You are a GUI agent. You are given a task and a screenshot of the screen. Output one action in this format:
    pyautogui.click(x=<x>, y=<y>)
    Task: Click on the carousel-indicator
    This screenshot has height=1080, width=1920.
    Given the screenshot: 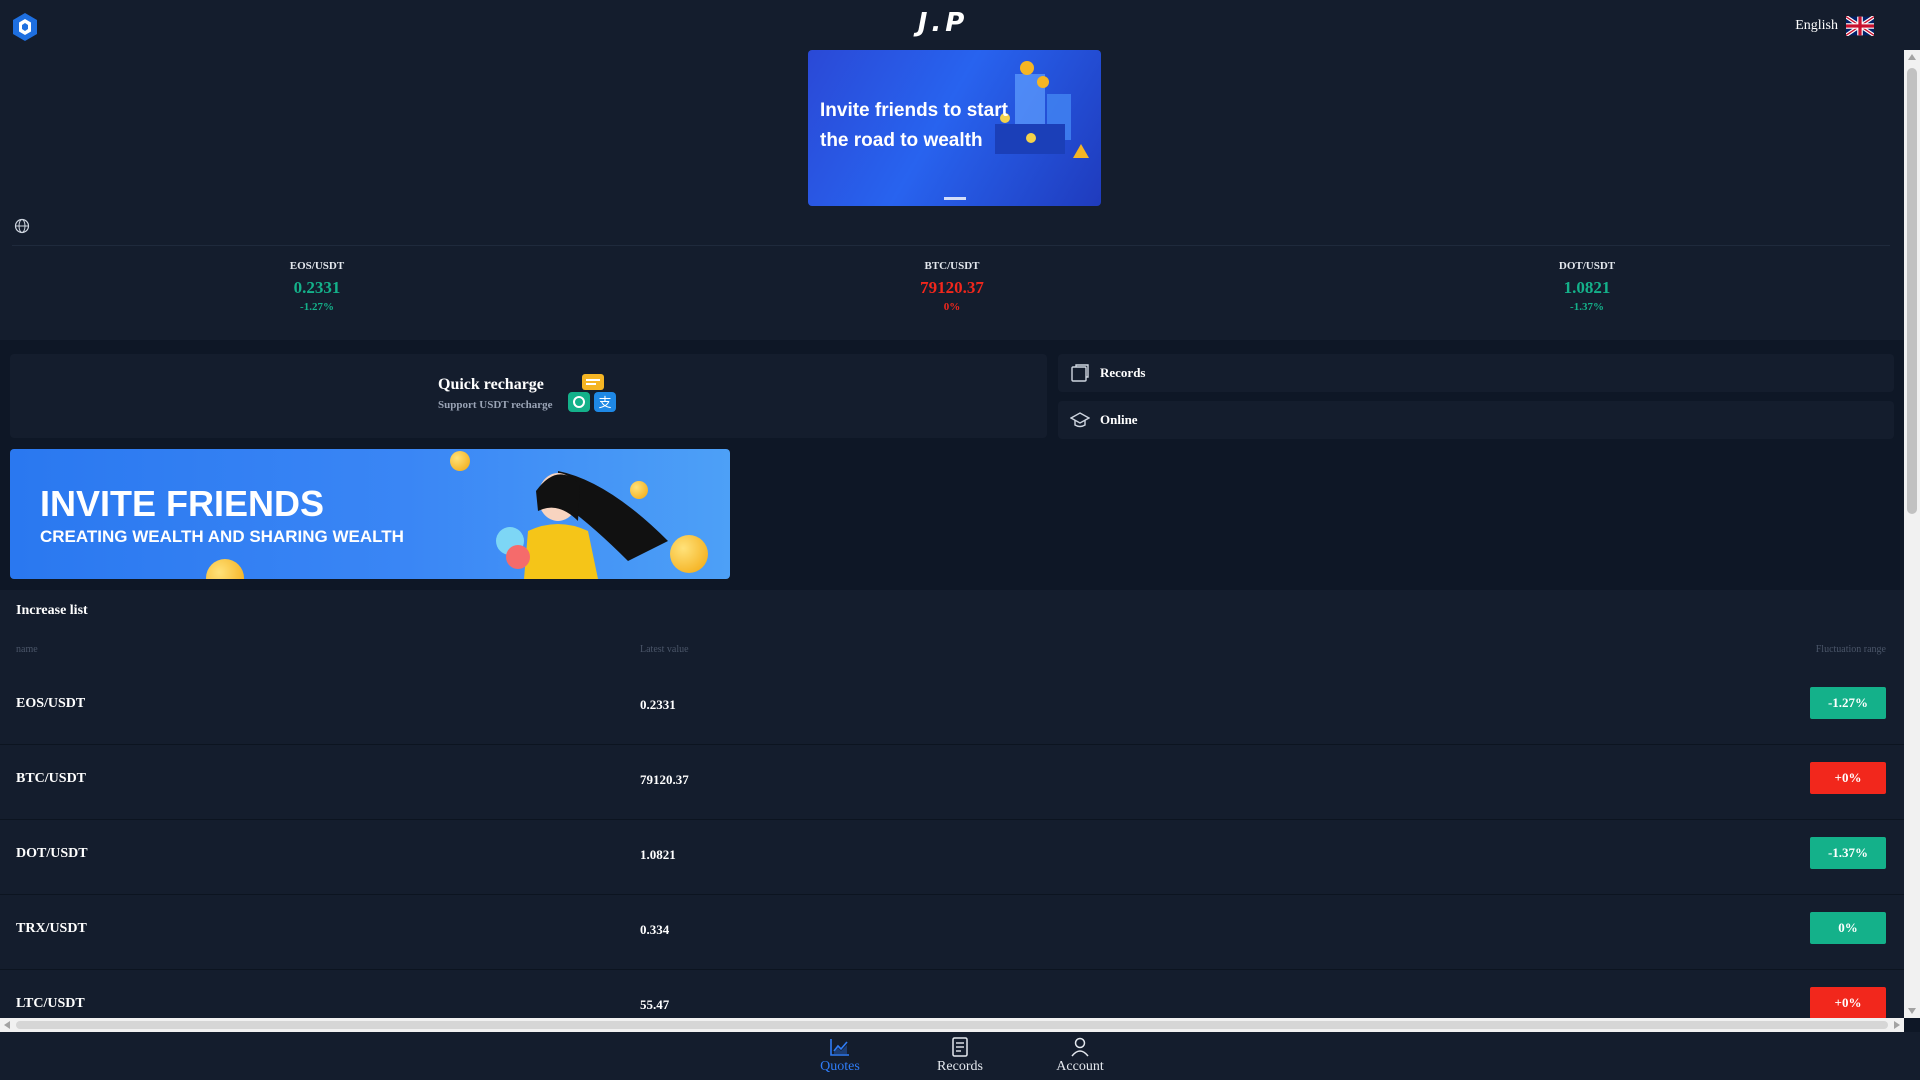 What is the action you would take?
    pyautogui.click(x=955, y=198)
    